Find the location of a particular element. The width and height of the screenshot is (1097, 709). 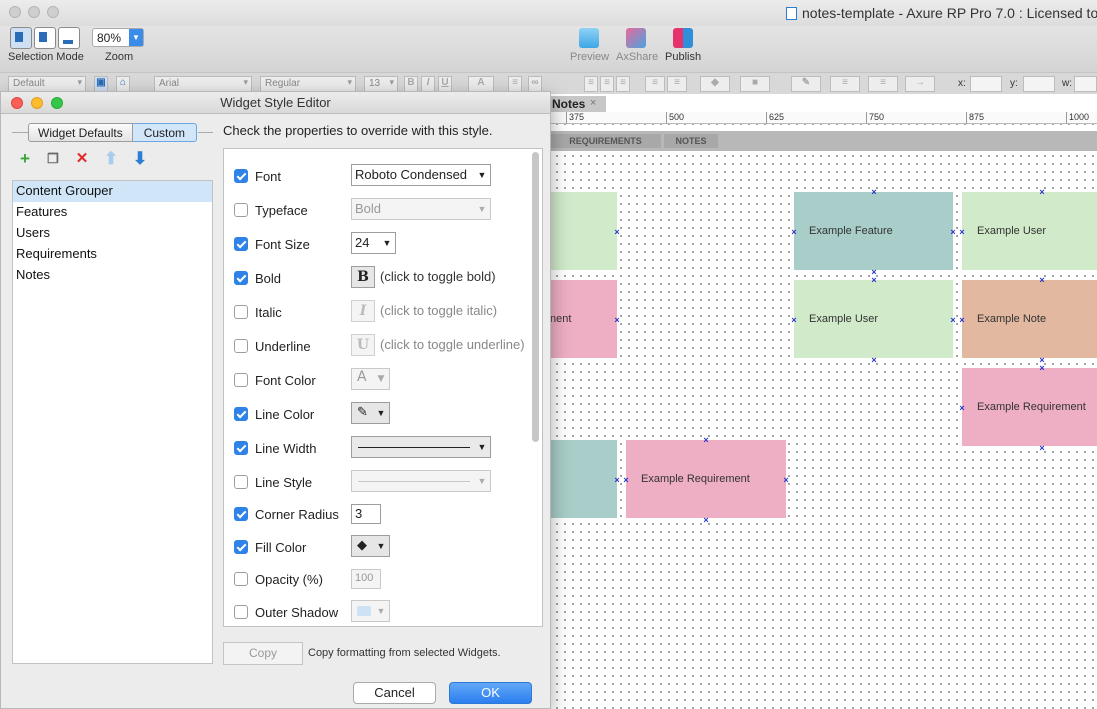

close-window-button is located at coordinates (15, 12).